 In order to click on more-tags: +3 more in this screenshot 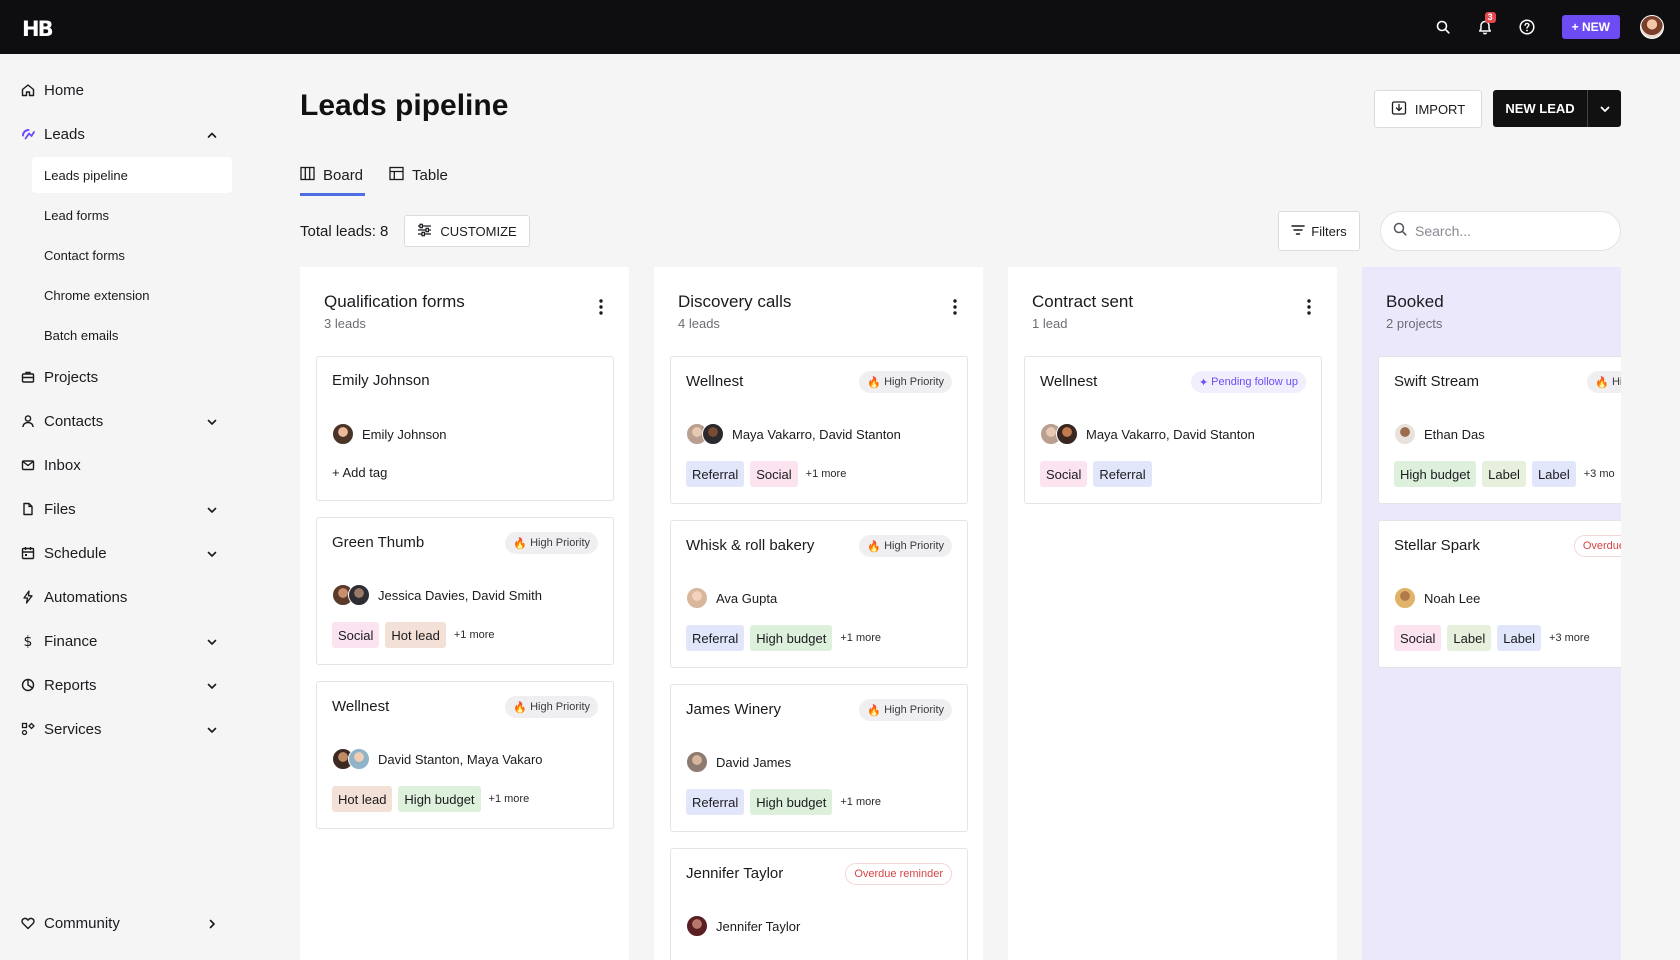, I will do `click(1568, 638)`.